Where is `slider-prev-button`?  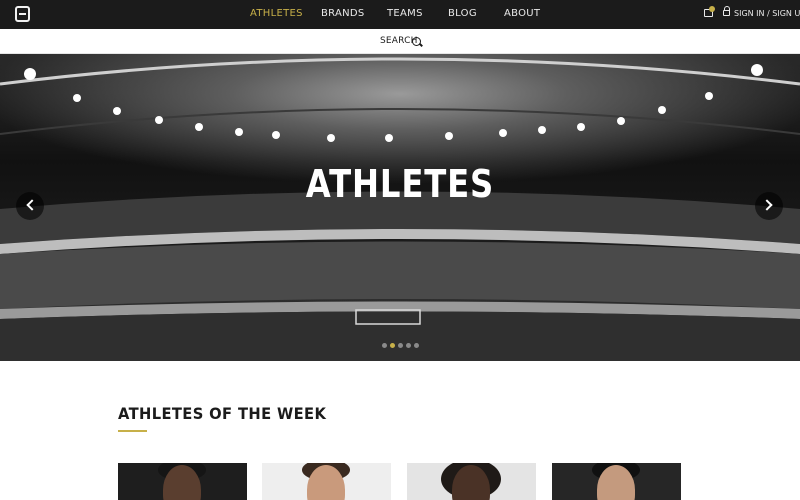
slider-prev-button is located at coordinates (30, 206).